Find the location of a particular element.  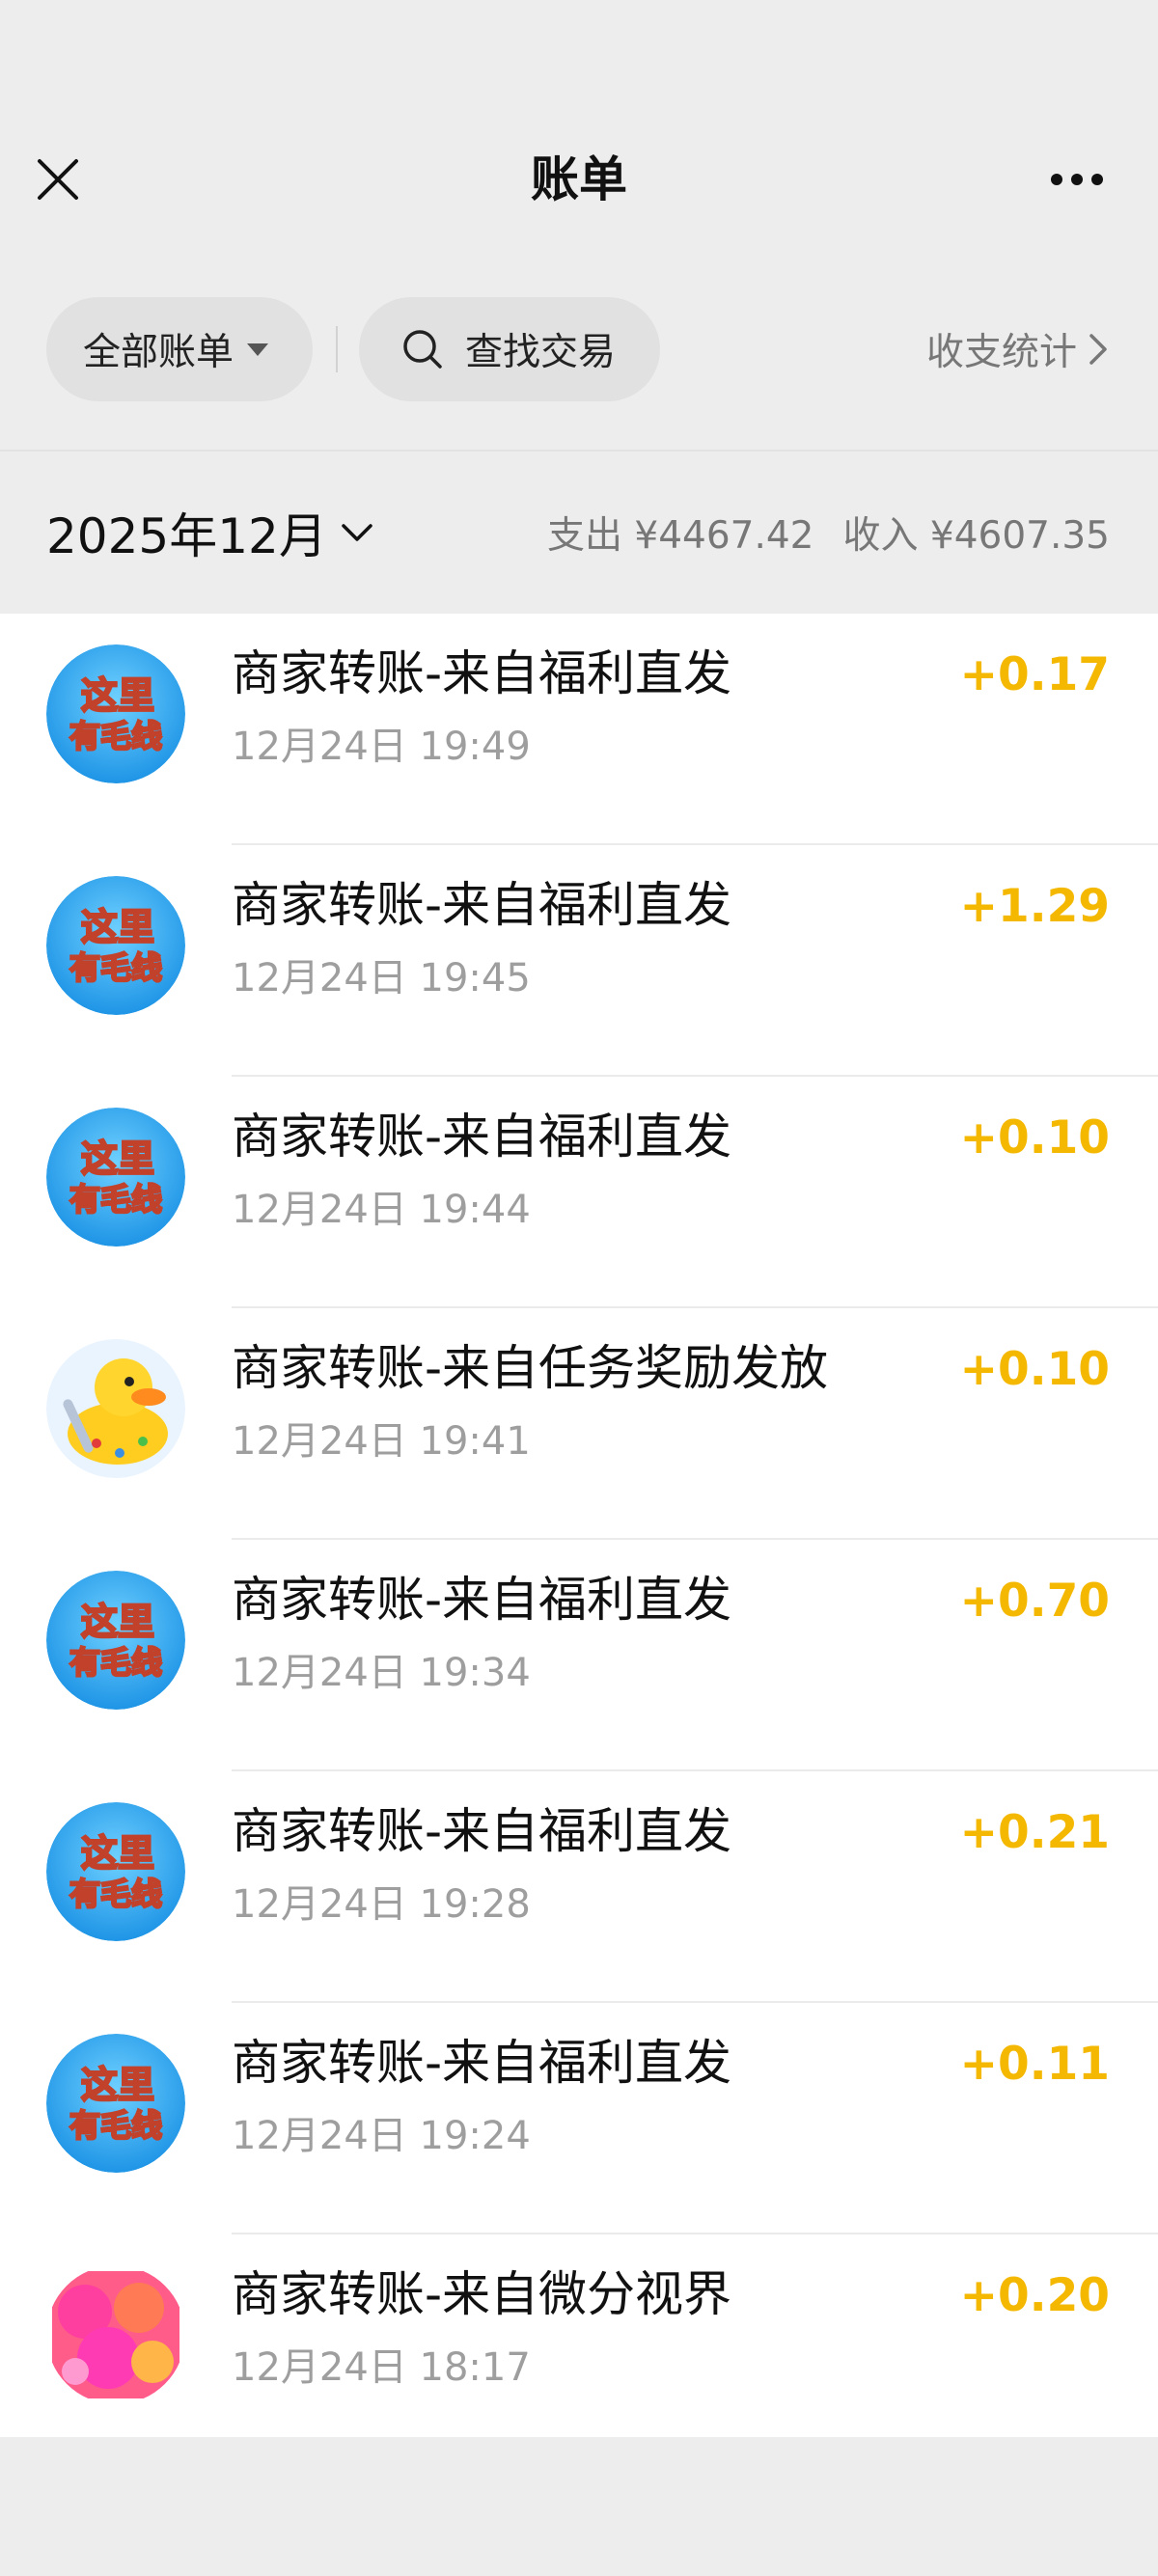

transaction-time: 12月24日 19:34 is located at coordinates (381, 1673).